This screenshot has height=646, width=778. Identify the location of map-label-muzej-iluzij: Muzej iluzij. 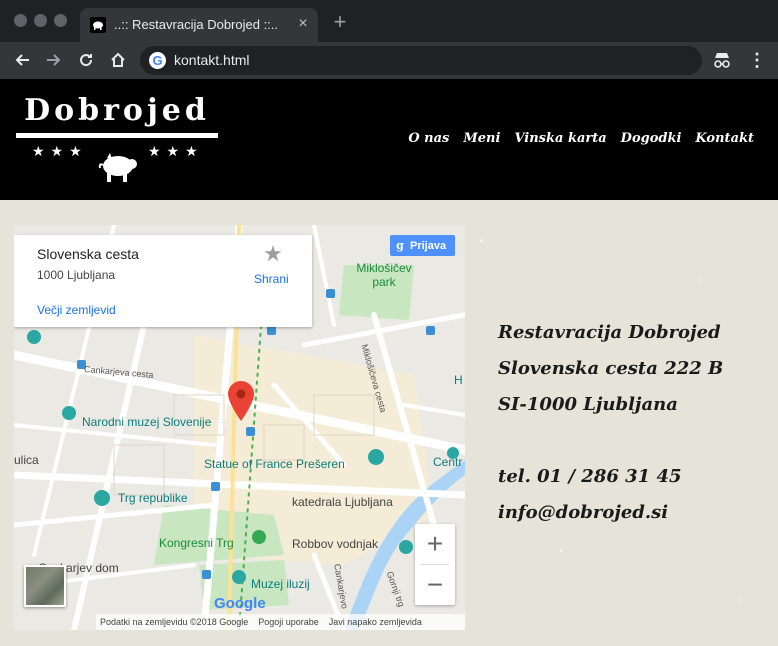
(280, 584).